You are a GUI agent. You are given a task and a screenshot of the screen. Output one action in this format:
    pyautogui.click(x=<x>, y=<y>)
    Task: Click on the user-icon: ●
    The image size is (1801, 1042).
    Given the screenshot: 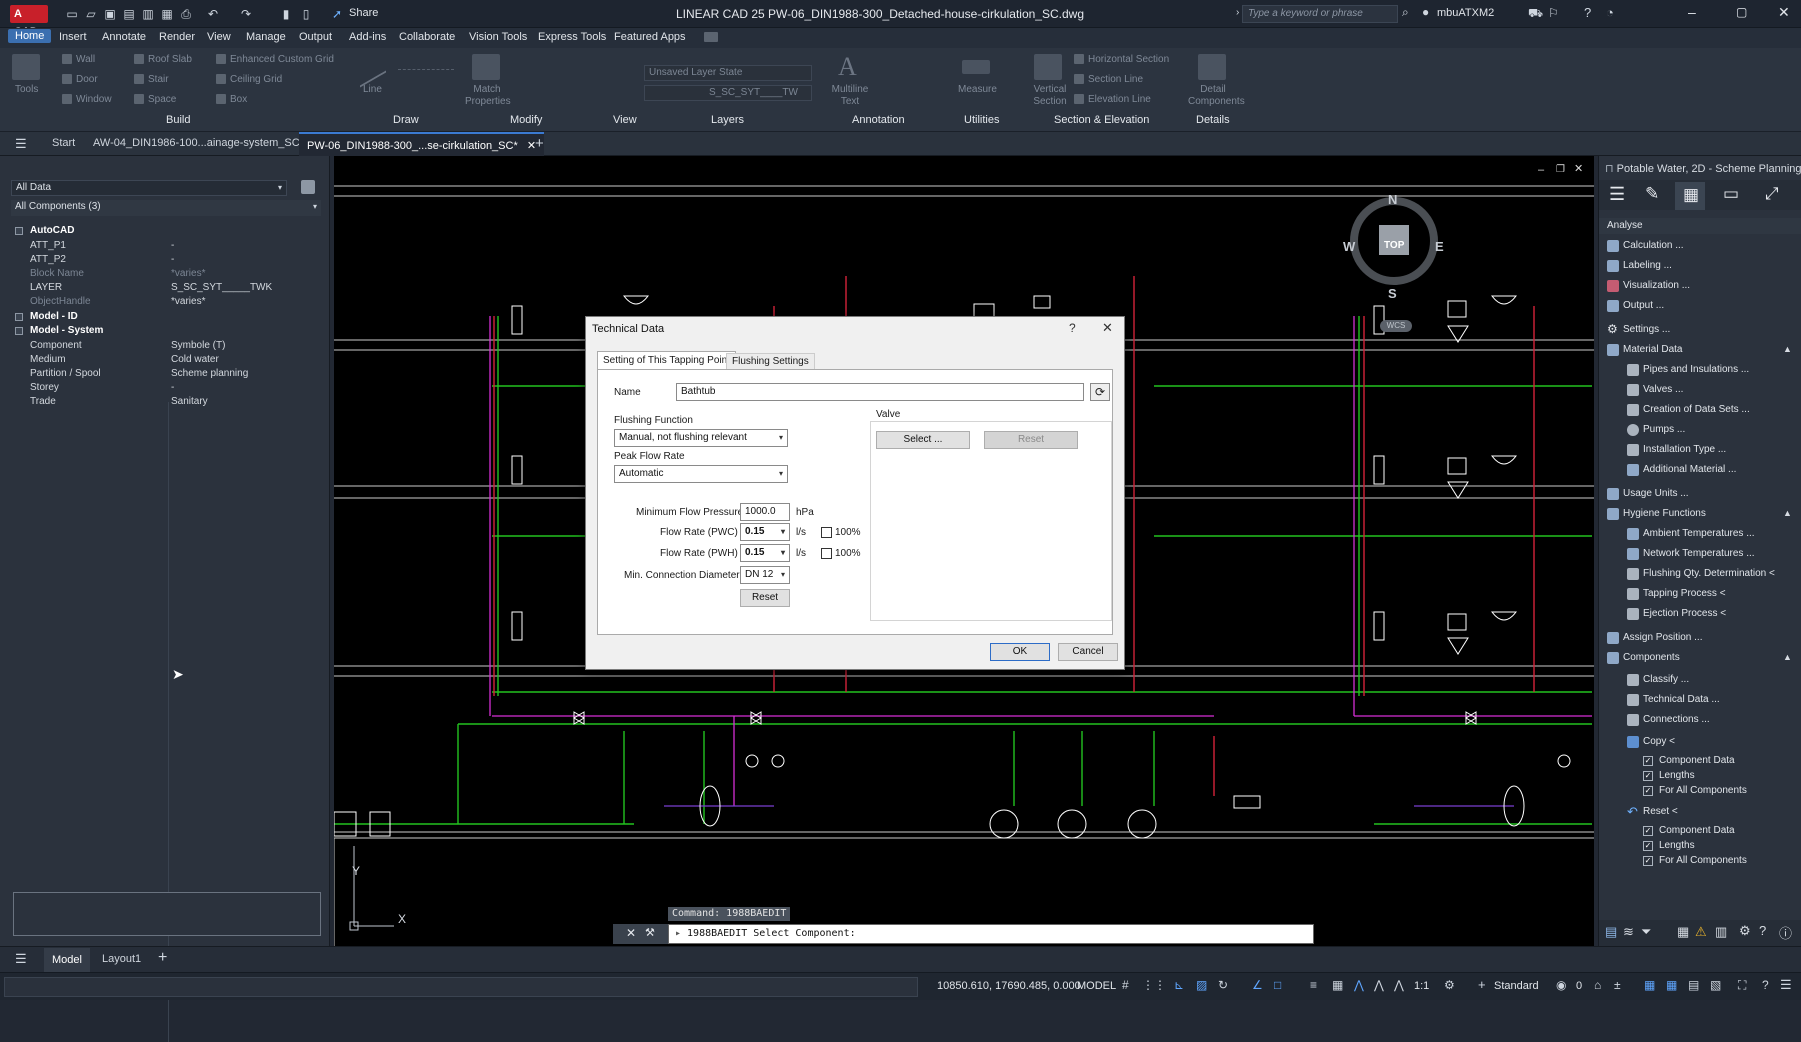 What is the action you would take?
    pyautogui.click(x=1425, y=12)
    